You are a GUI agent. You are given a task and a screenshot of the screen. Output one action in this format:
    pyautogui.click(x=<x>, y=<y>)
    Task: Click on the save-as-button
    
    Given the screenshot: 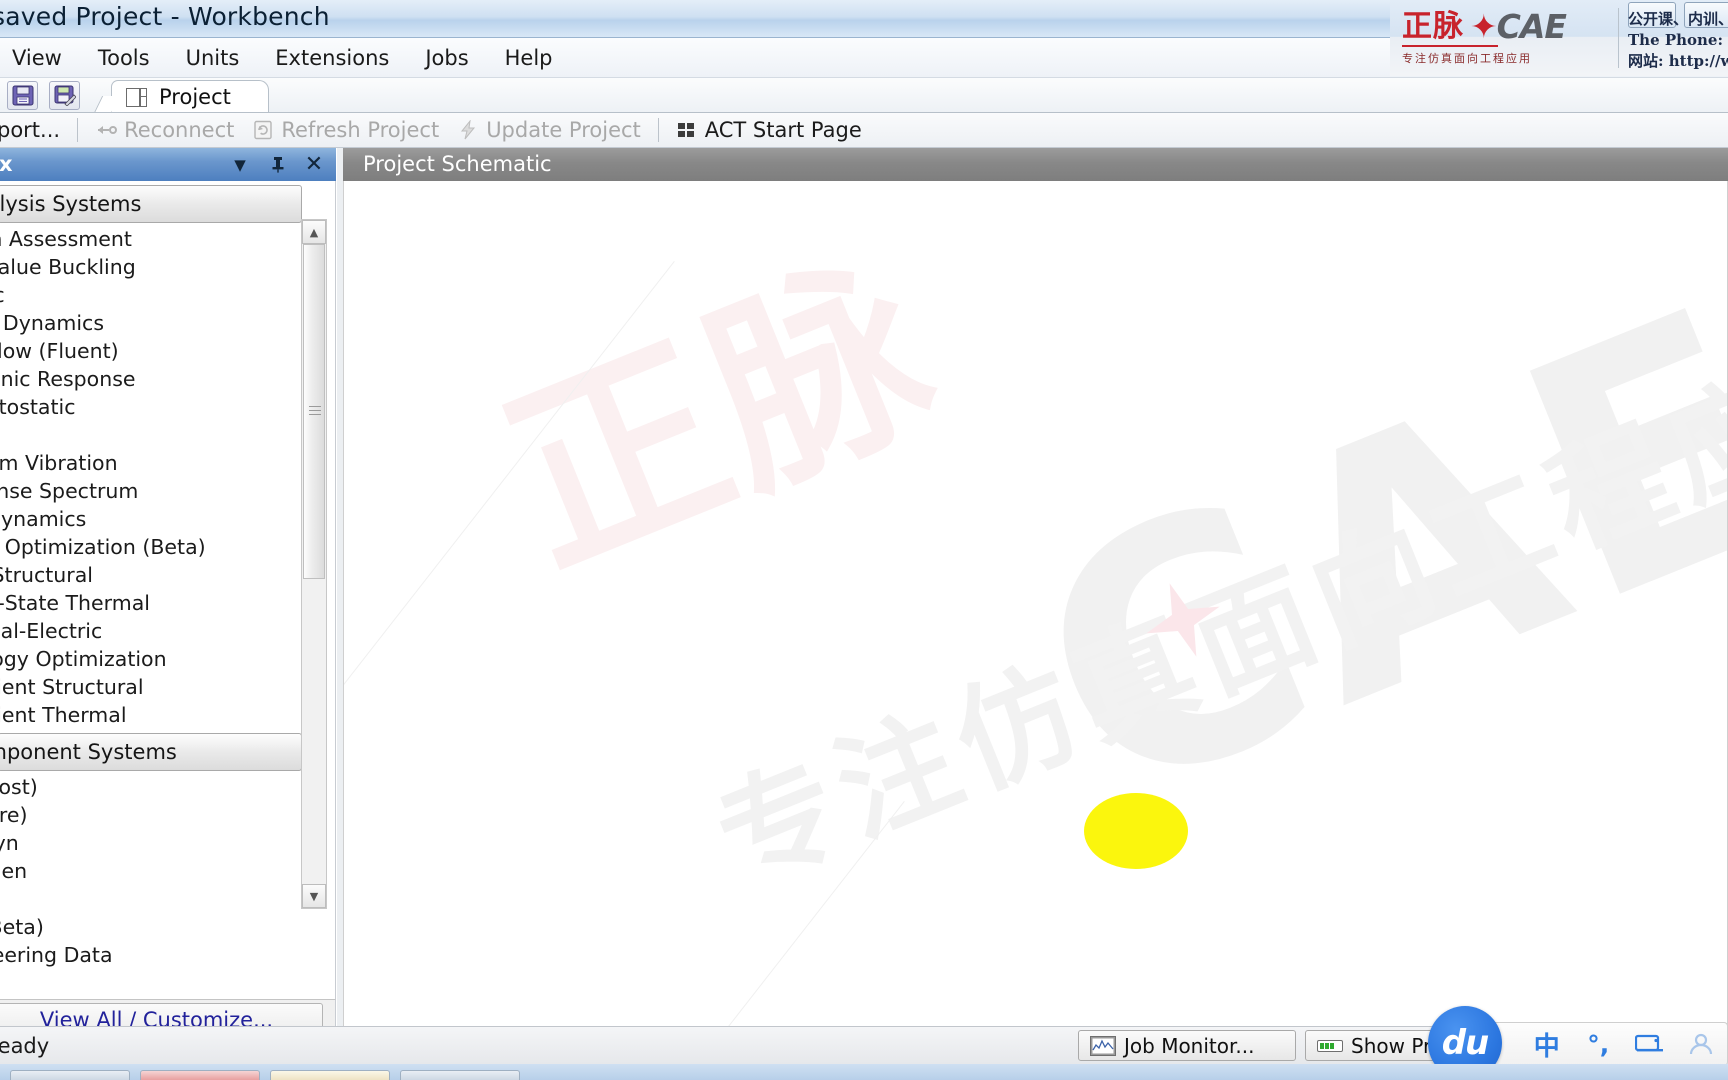 What is the action you would take?
    pyautogui.click(x=64, y=95)
    